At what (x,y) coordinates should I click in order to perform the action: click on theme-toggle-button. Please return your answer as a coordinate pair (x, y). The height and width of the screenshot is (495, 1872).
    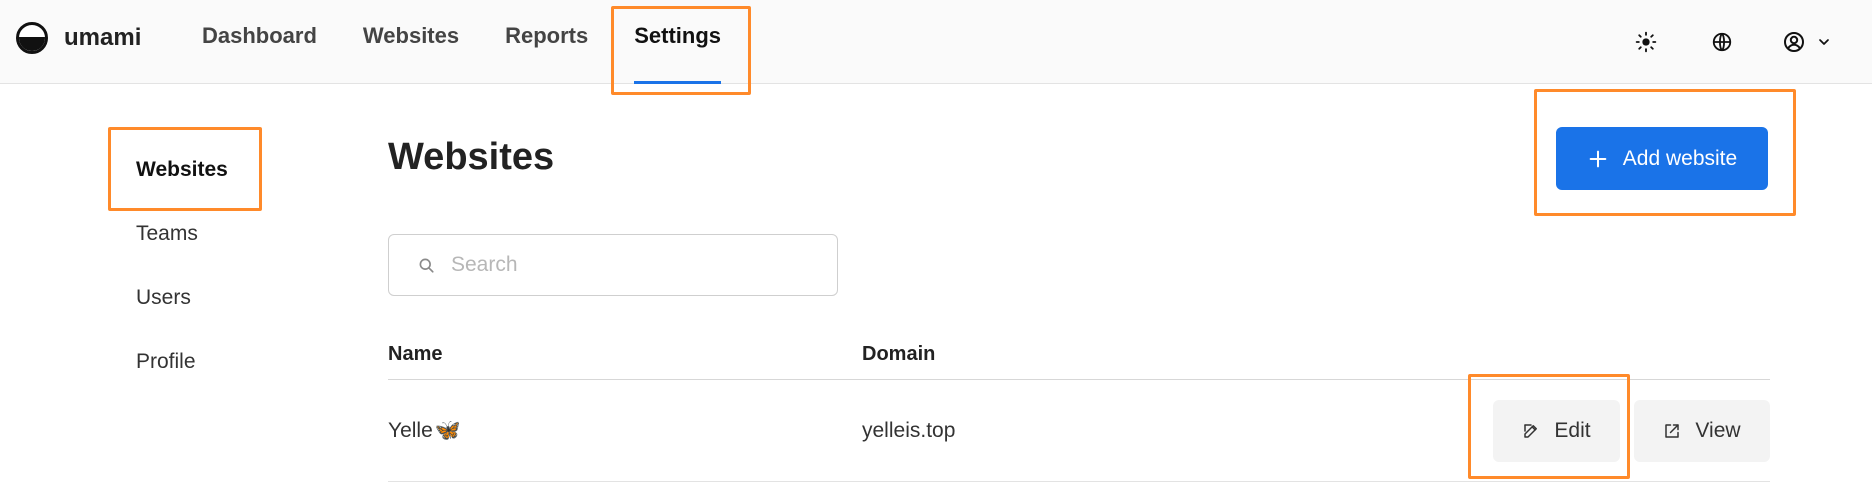
    Looking at the image, I should click on (1646, 42).